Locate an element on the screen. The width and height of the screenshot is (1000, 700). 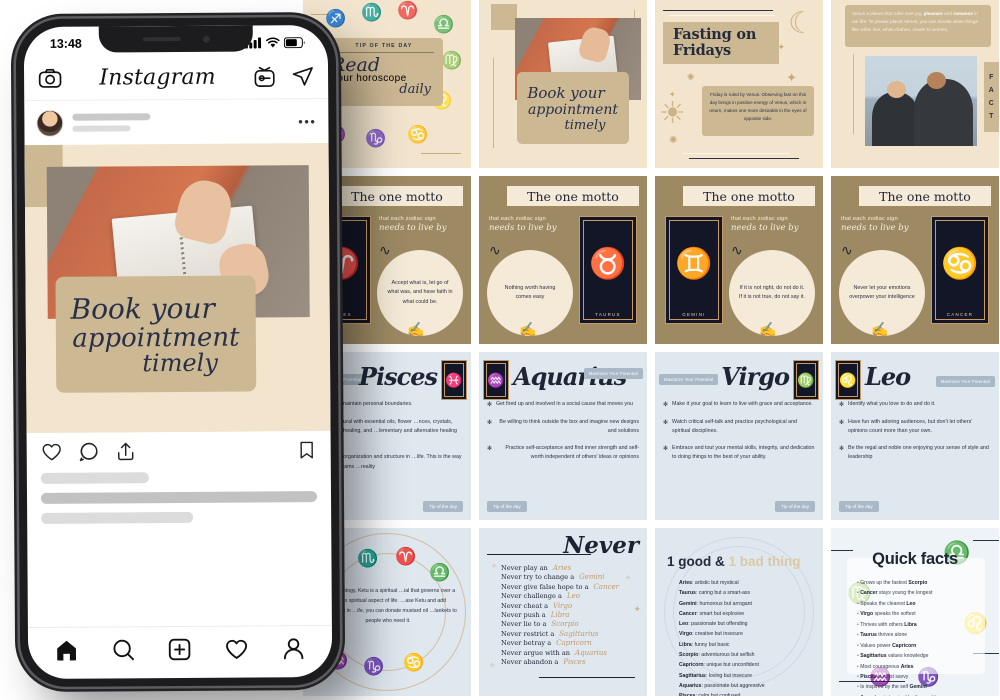
divider-left is located at coordinates (493, 103).